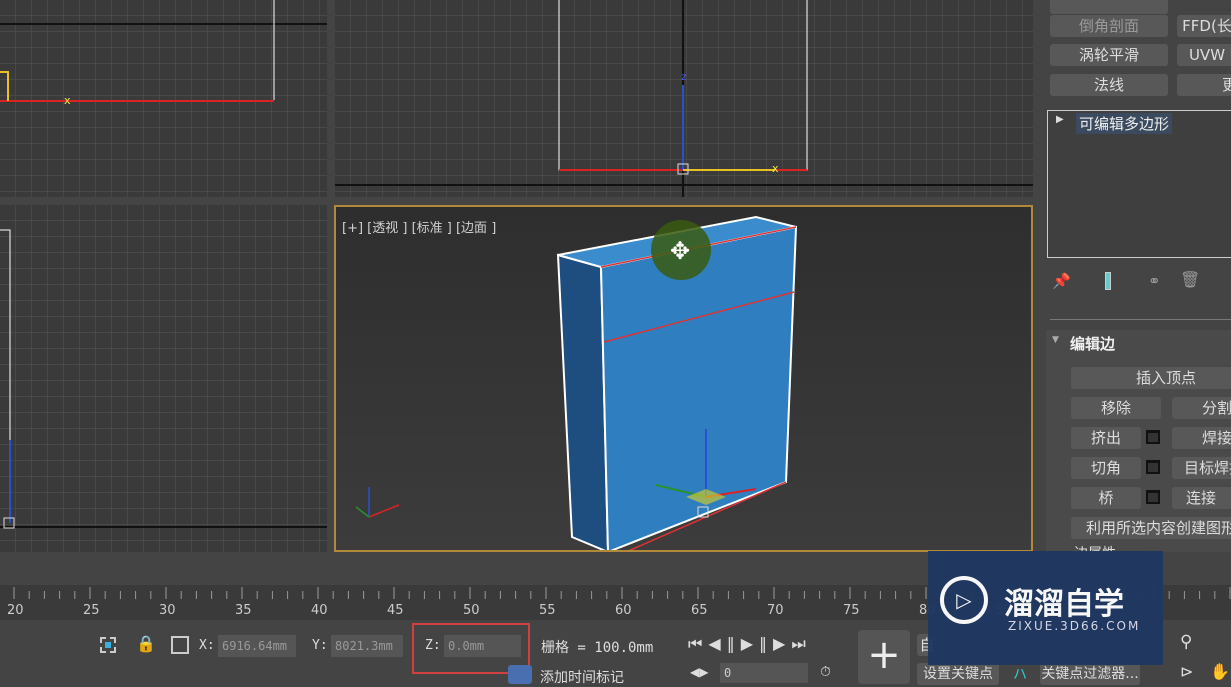  I want to click on connect-button: 连接, so click(1201, 498).